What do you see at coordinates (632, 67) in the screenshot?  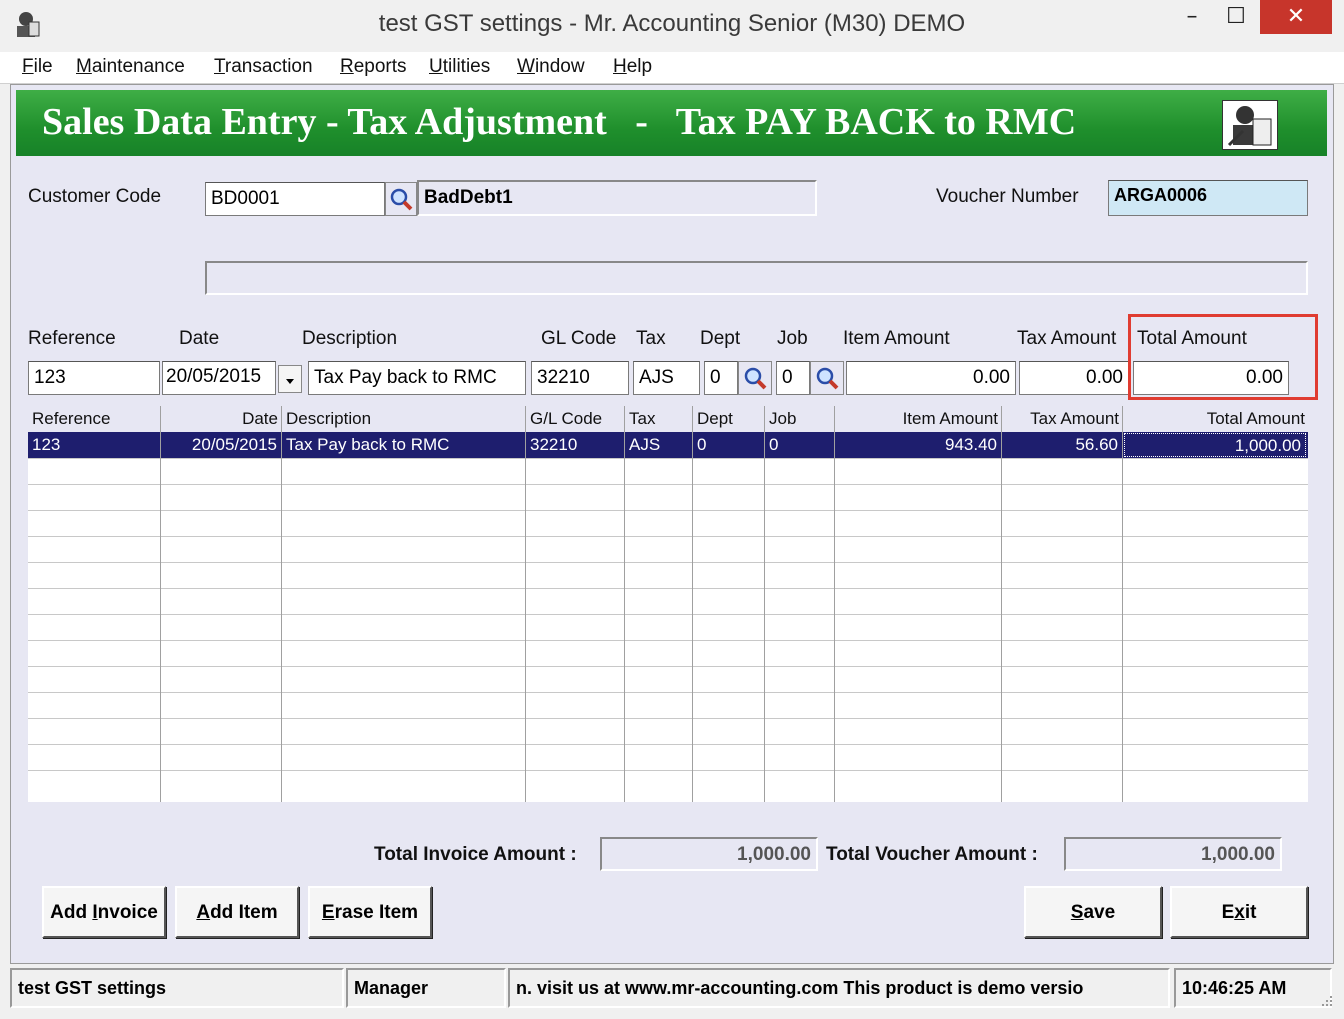 I see `menu-help: Help` at bounding box center [632, 67].